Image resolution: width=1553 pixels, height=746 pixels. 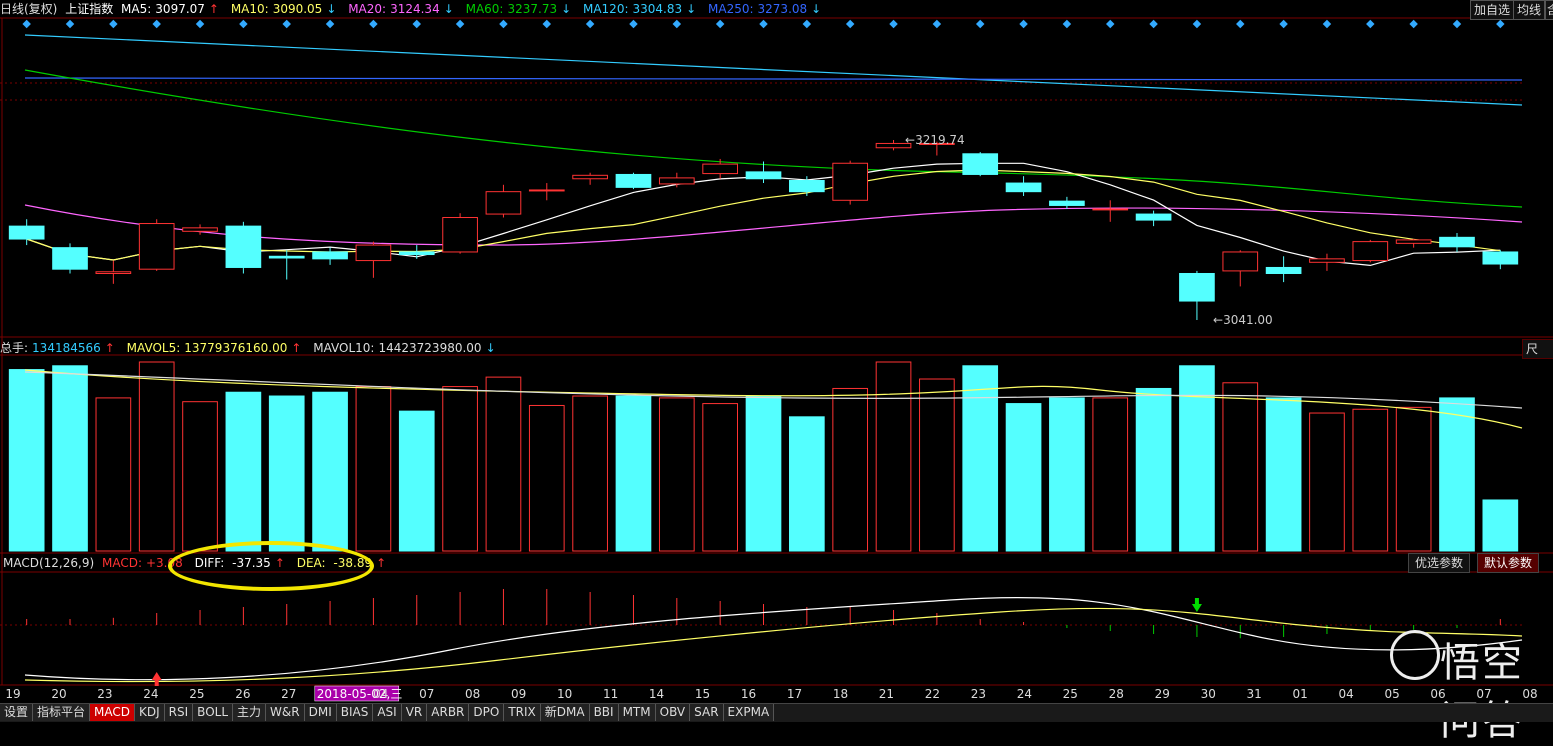 What do you see at coordinates (448, 712) in the screenshot?
I see `tab-arbr: ARBR` at bounding box center [448, 712].